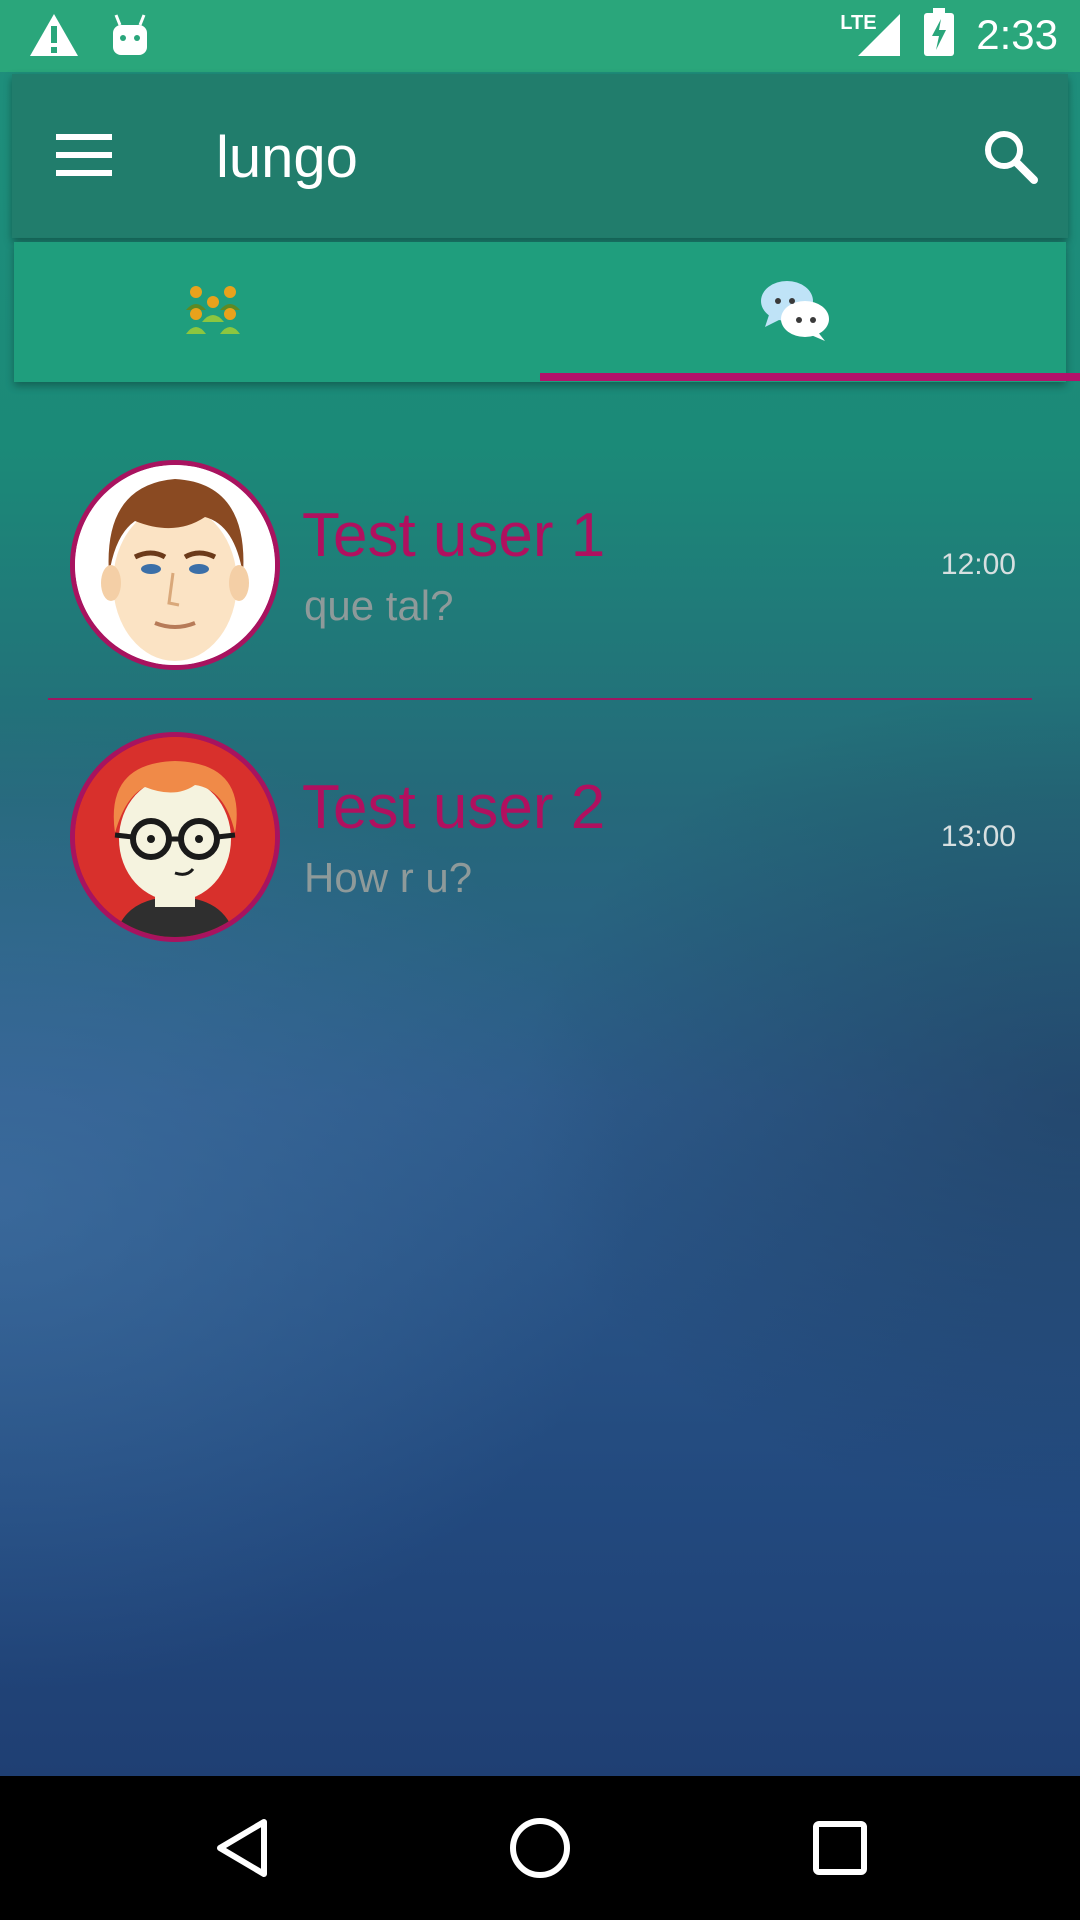  Describe the element at coordinates (540, 156) in the screenshot. I see `app-bar: lungo` at that location.